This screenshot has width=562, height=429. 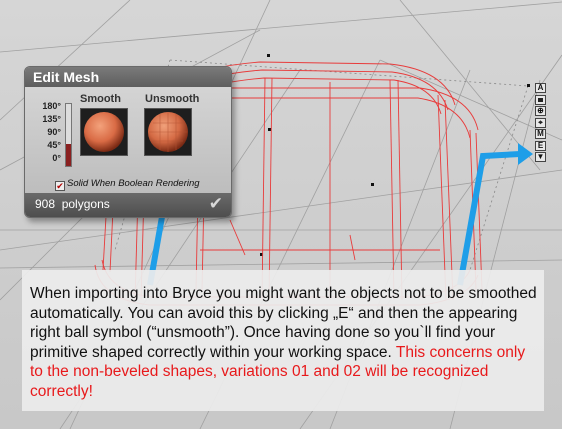 I want to click on solid-boolean-label: Solid When Boolean Rendering, so click(x=133, y=183).